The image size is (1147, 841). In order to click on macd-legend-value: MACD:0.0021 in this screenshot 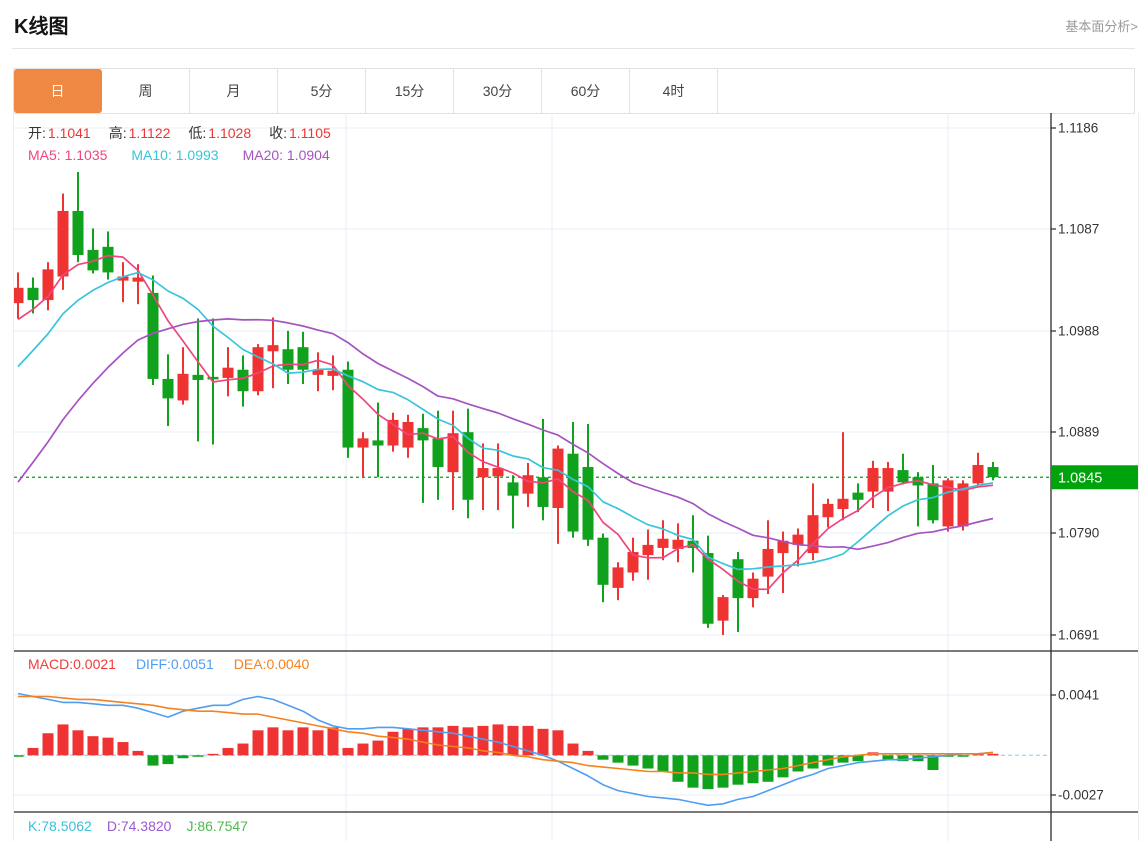, I will do `click(72, 664)`.